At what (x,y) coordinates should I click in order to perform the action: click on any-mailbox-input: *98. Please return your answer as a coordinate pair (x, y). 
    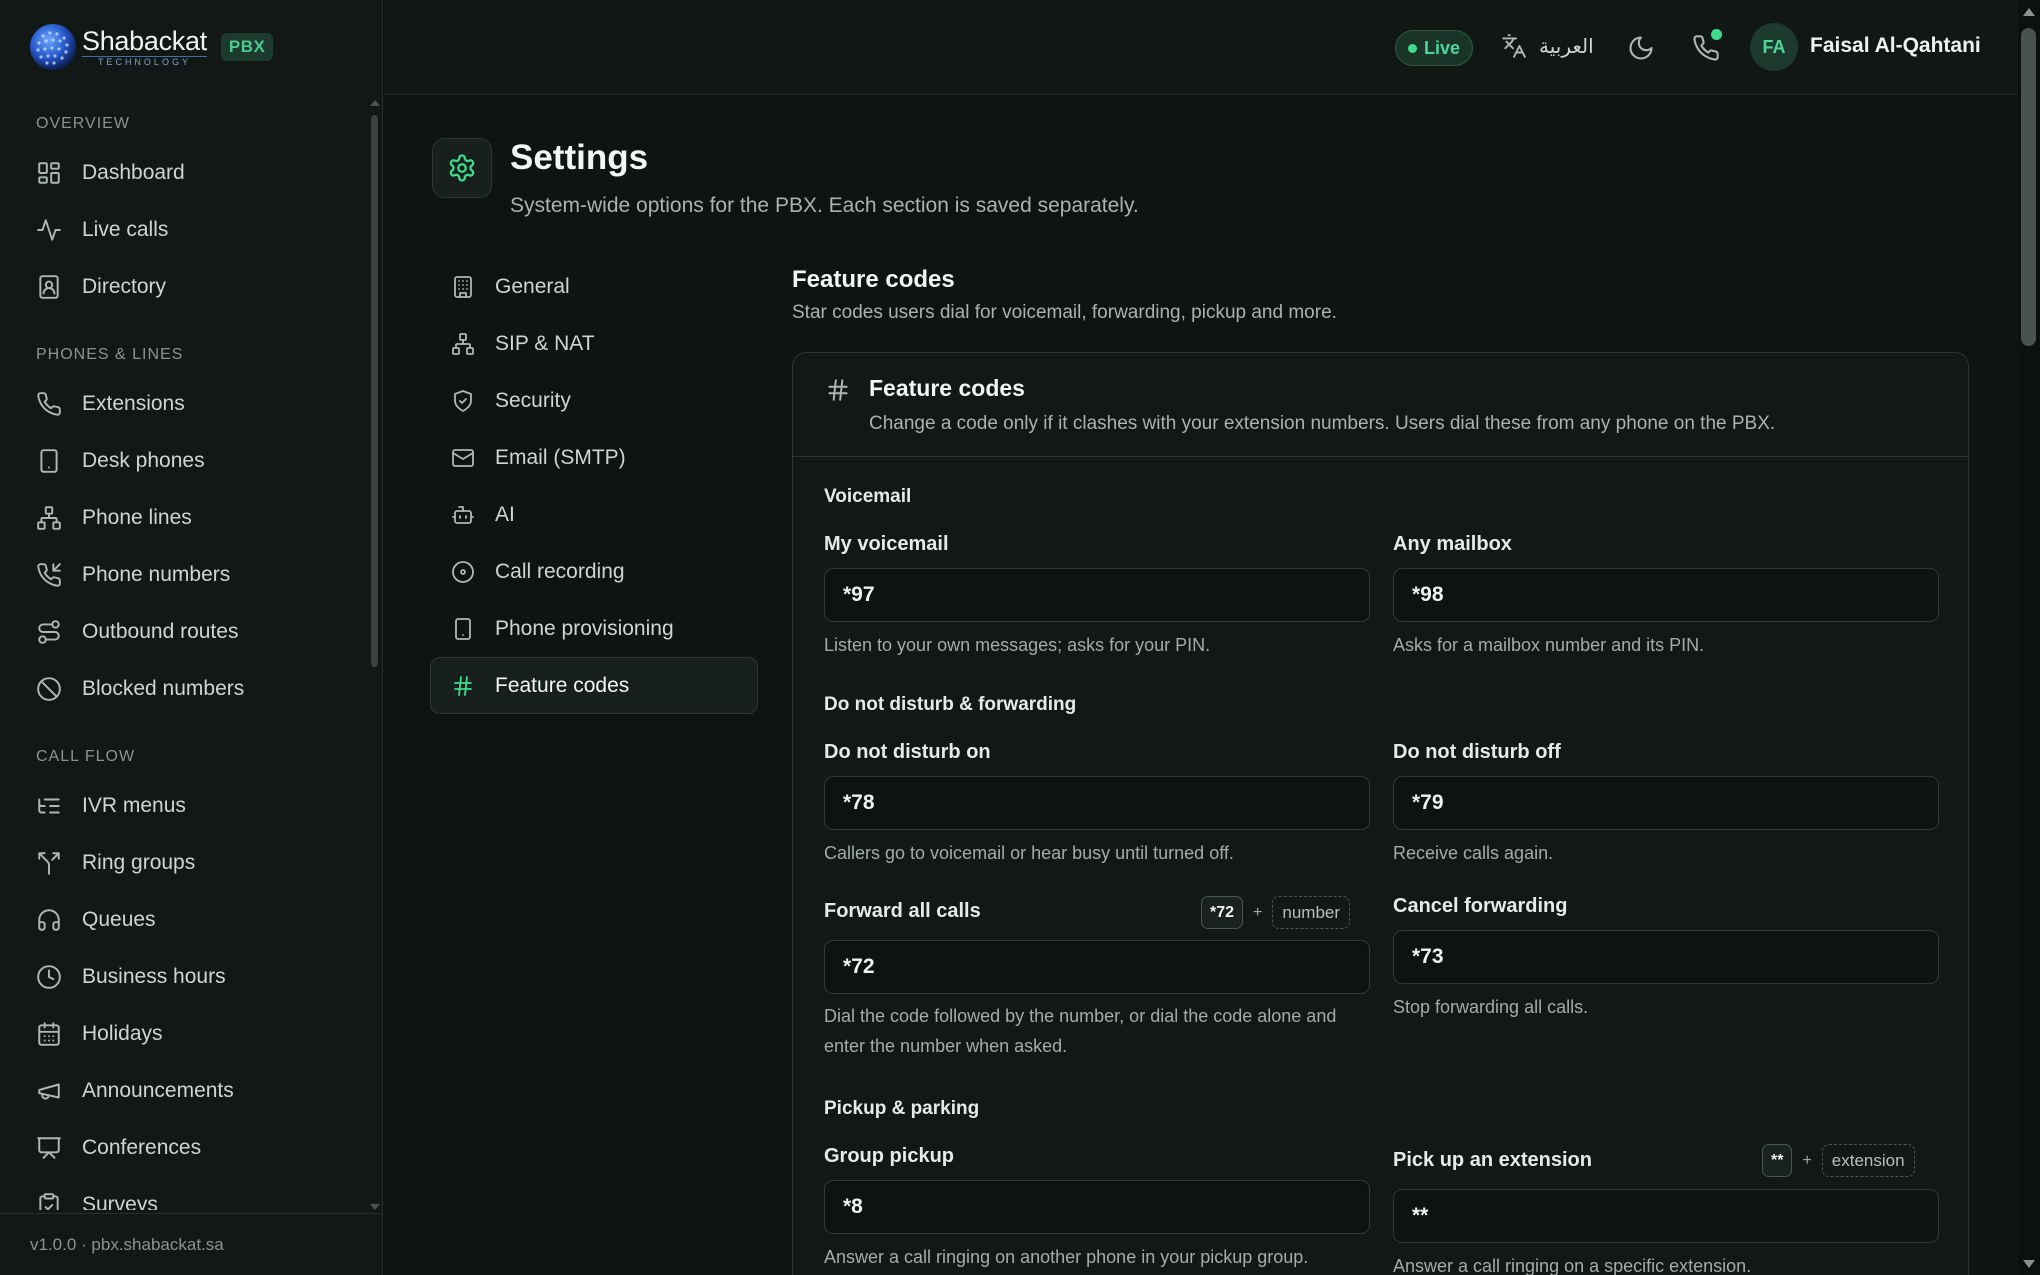
    Looking at the image, I should click on (1666, 595).